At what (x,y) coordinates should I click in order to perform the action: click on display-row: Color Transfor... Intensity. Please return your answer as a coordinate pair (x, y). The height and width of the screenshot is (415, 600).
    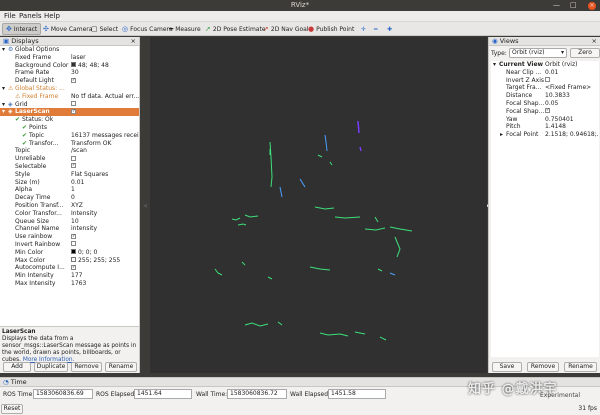
    Looking at the image, I should click on (69, 214).